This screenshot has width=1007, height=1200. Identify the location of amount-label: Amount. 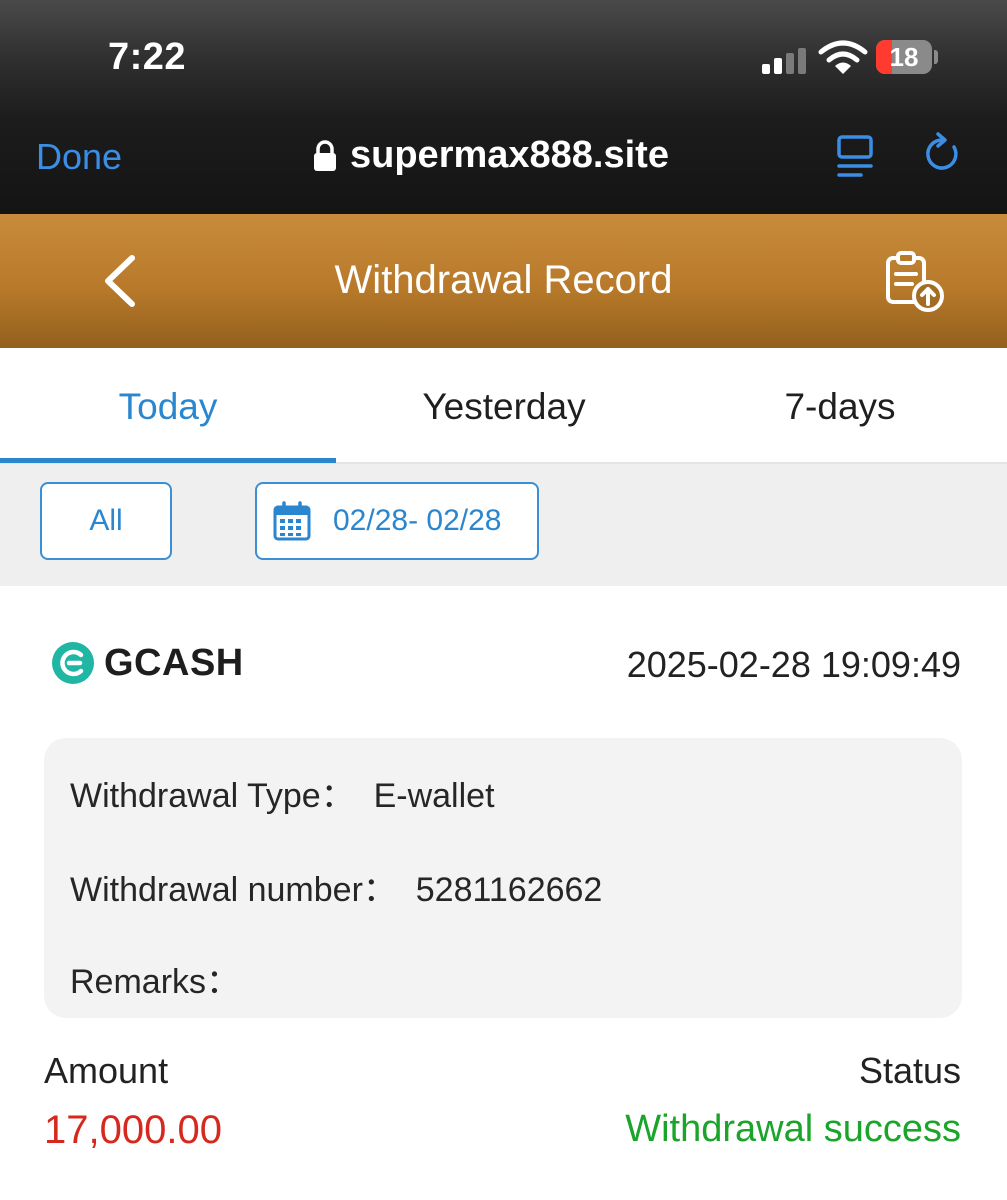
(106, 1070).